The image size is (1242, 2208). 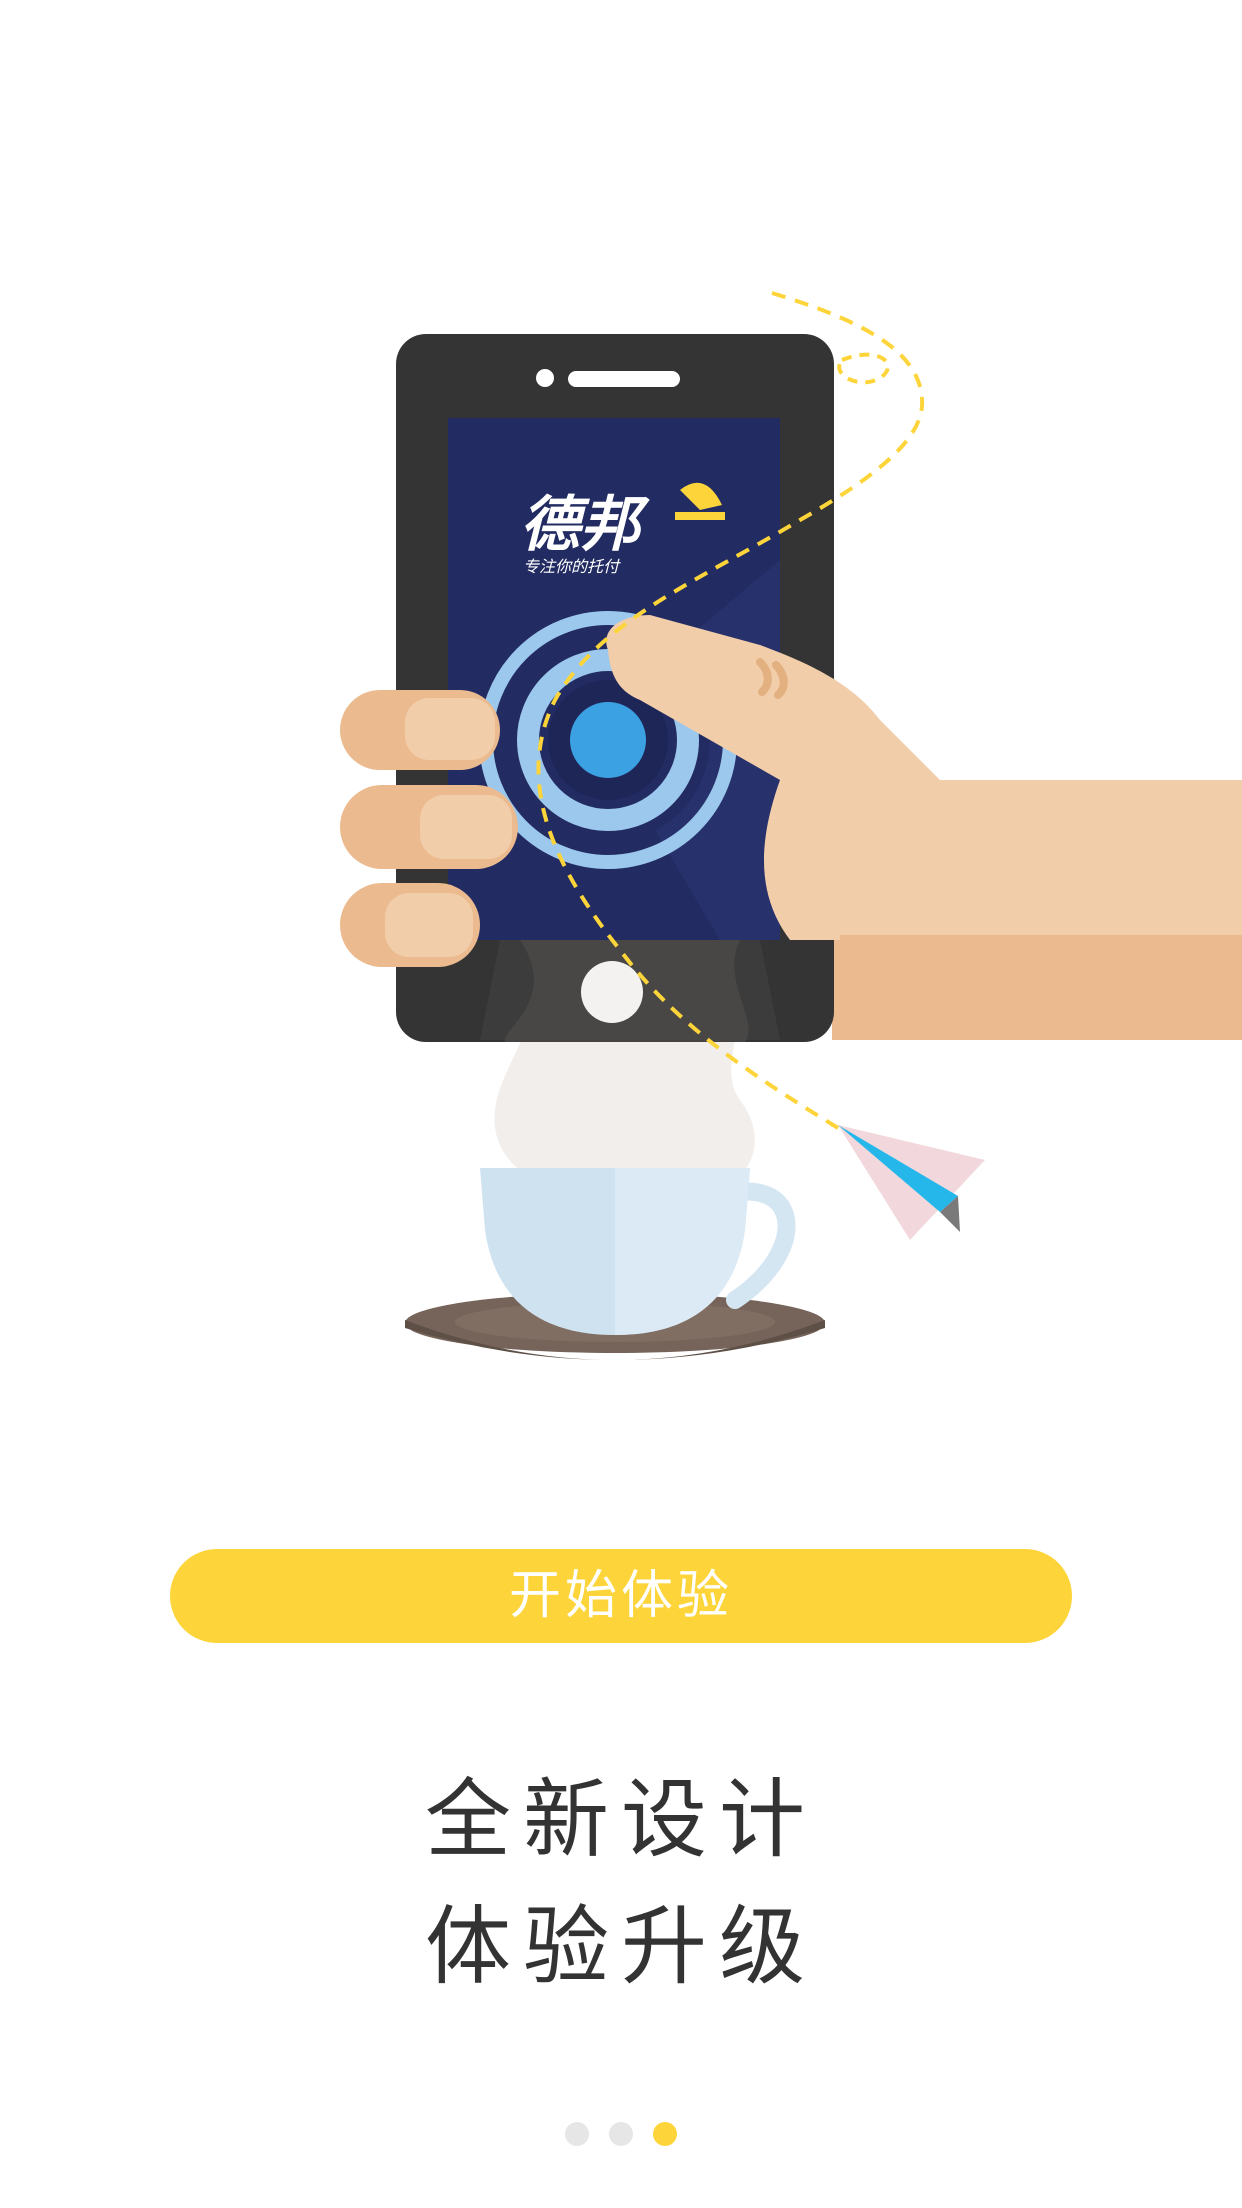 I want to click on headline-line-1: 全新设计, so click(x=621, y=1820).